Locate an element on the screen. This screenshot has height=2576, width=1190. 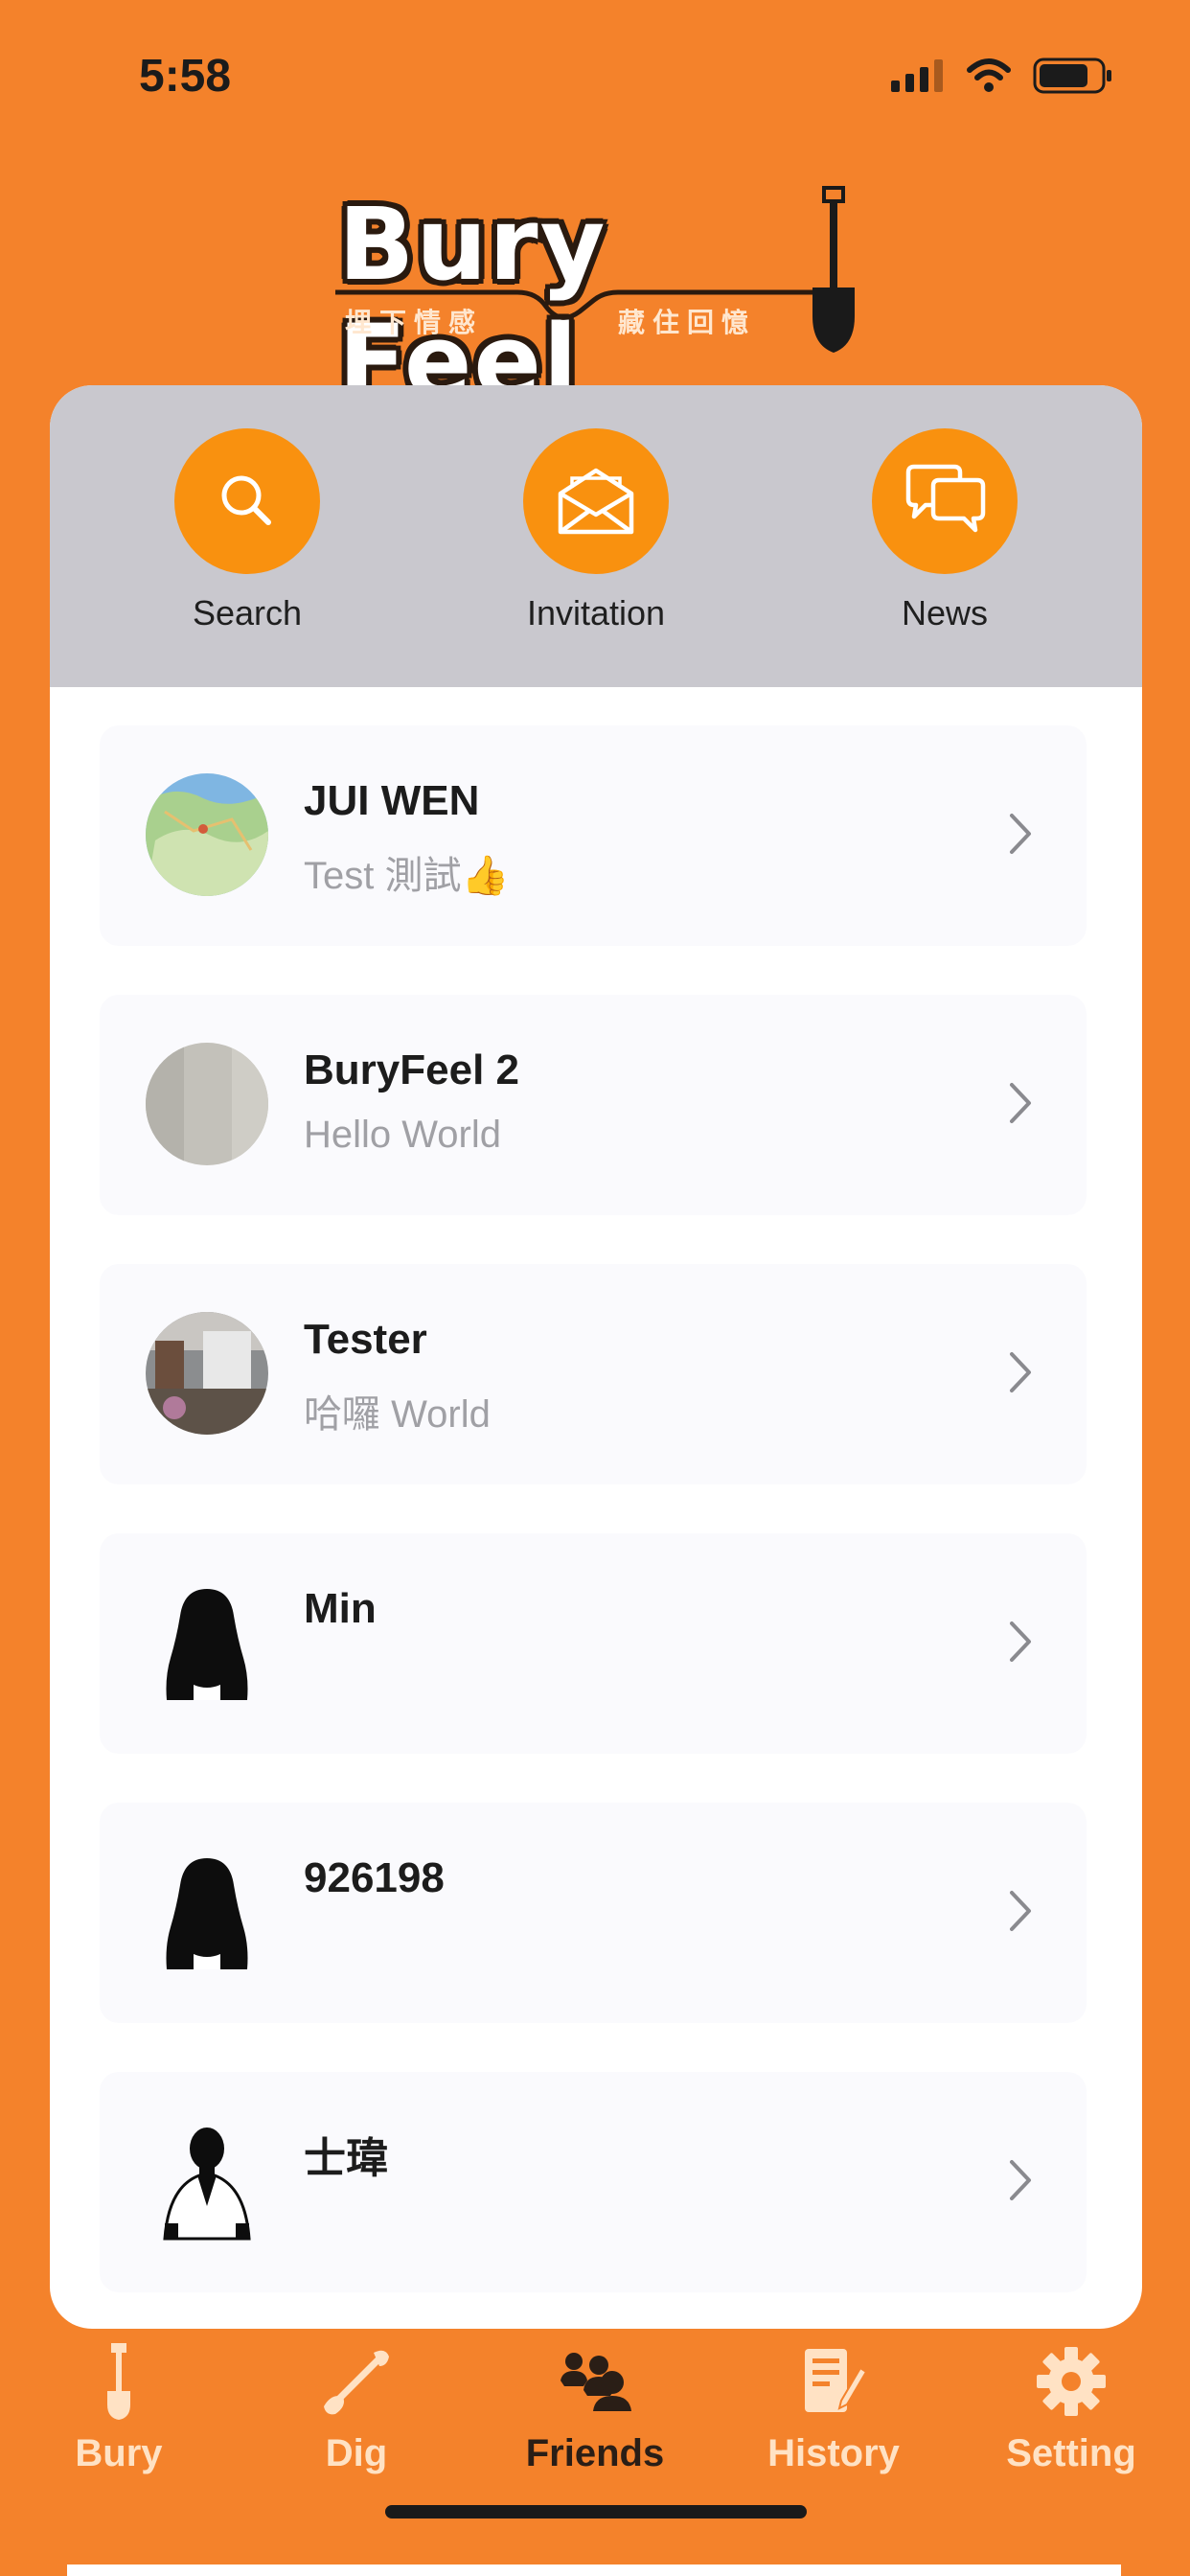
tab-label: History is located at coordinates (834, 2453).